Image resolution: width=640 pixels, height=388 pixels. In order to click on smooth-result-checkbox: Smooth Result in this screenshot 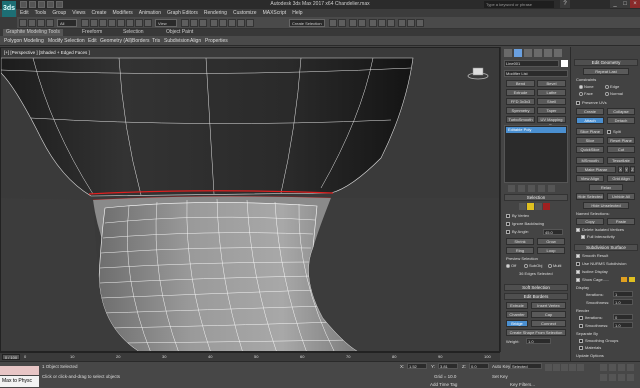, I will do `click(592, 255)`.